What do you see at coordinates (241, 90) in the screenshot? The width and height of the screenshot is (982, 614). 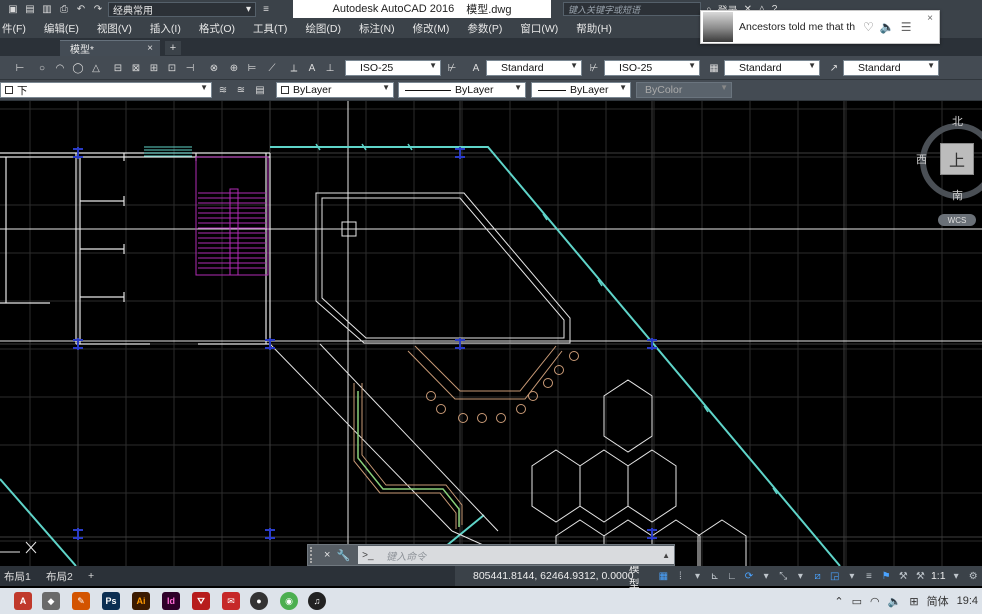 I see `layer-previous-icon: ≊` at bounding box center [241, 90].